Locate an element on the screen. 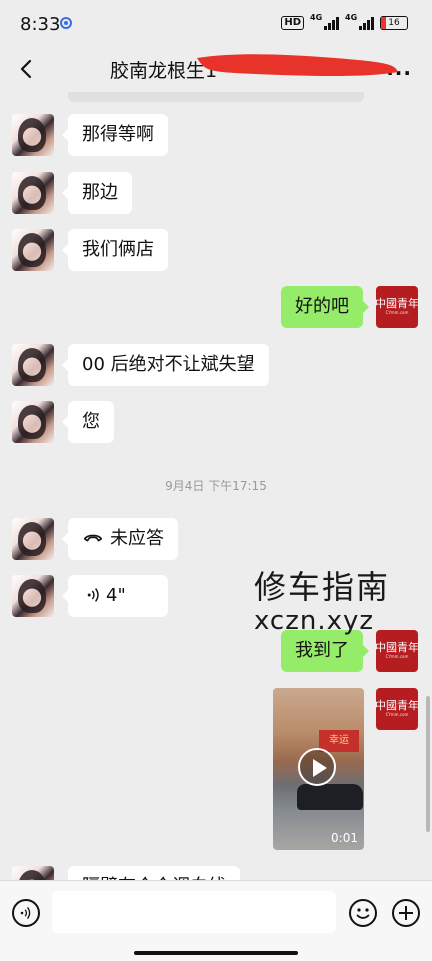 Image resolution: width=432 pixels, height=961 pixels. outgoing-message: 好的吧 is located at coordinates (325, 307).